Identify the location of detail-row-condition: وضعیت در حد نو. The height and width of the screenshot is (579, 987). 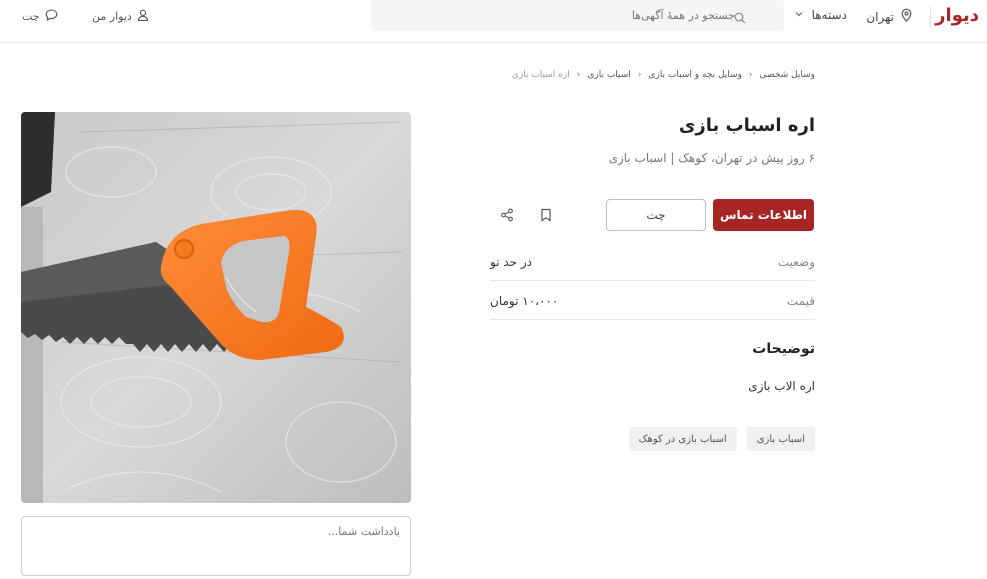
(652, 262).